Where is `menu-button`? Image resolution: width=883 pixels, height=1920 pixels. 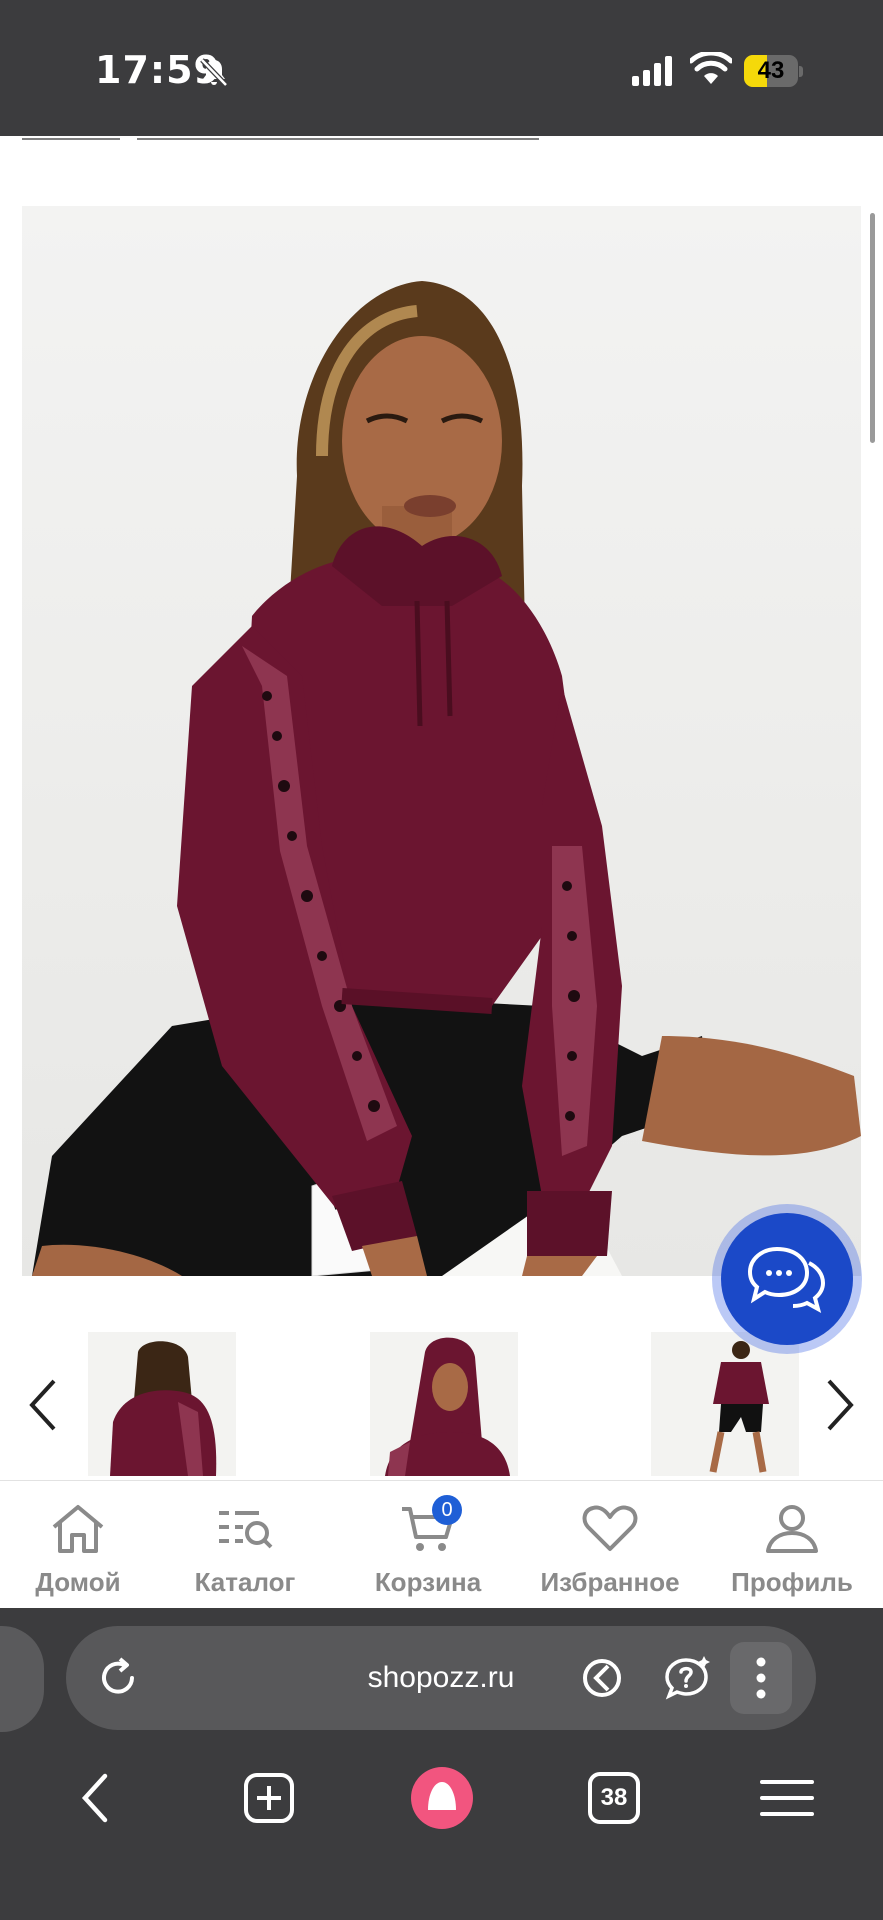 menu-button is located at coordinates (787, 1798).